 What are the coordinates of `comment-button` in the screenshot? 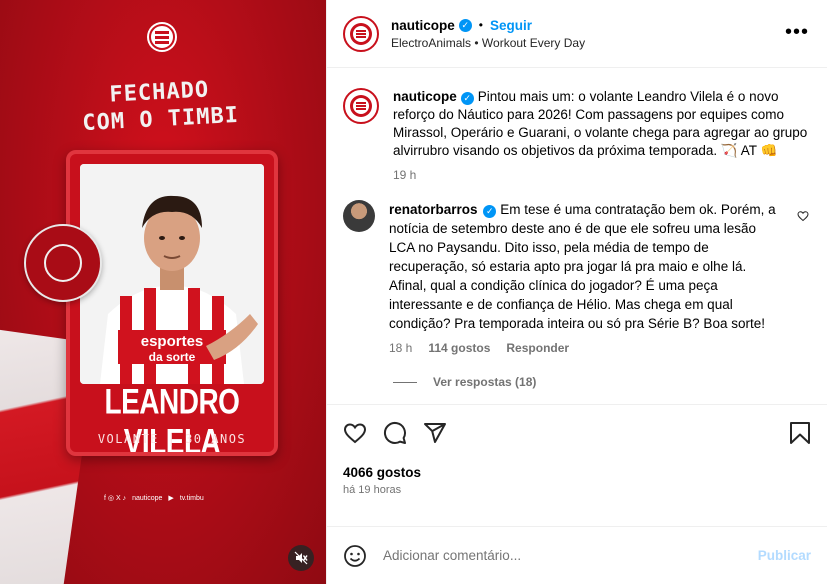 It's located at (403, 433).